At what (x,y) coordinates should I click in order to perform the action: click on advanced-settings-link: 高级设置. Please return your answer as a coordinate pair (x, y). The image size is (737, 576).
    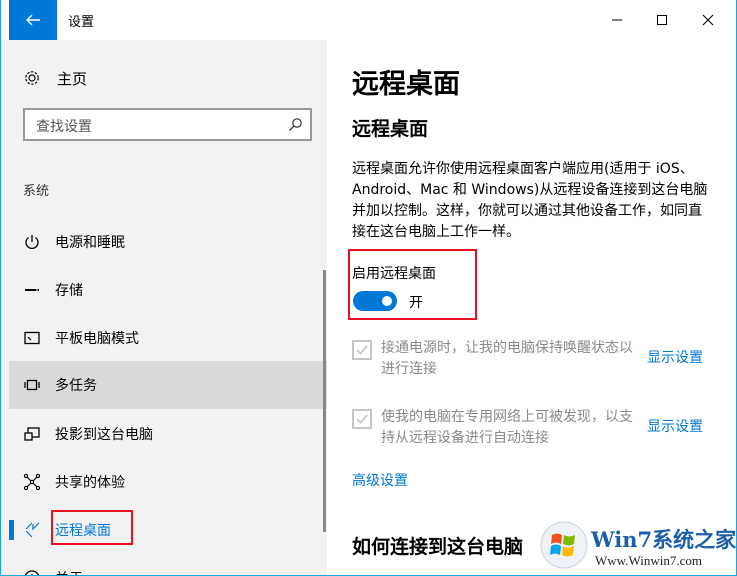
    Looking at the image, I should click on (380, 480).